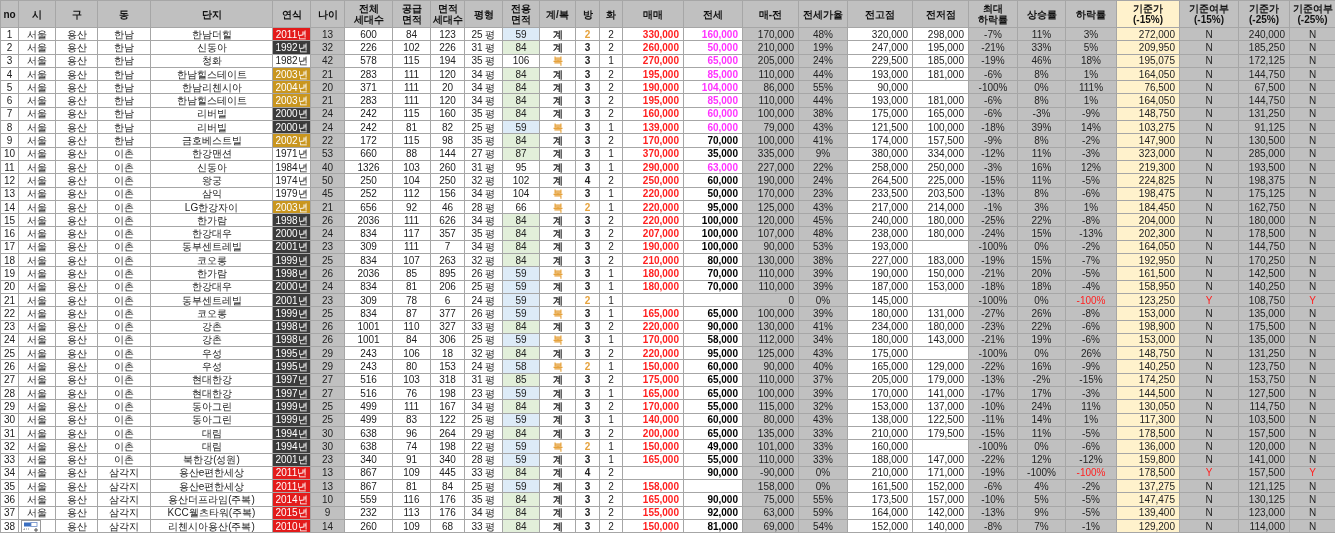 The height and width of the screenshot is (534, 1335). Describe the element at coordinates (483, 154) in the screenshot. I see `table-cell: 27 평` at that location.